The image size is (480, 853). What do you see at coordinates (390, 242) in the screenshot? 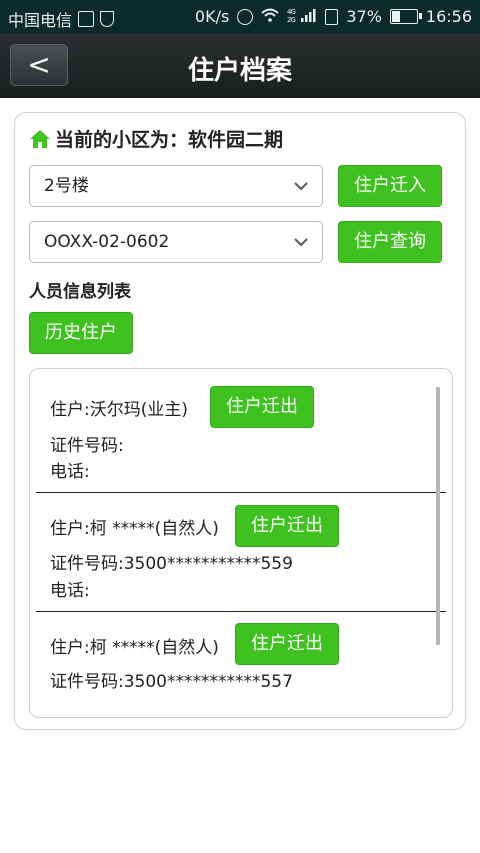
I see `query-button: 住户查询` at bounding box center [390, 242].